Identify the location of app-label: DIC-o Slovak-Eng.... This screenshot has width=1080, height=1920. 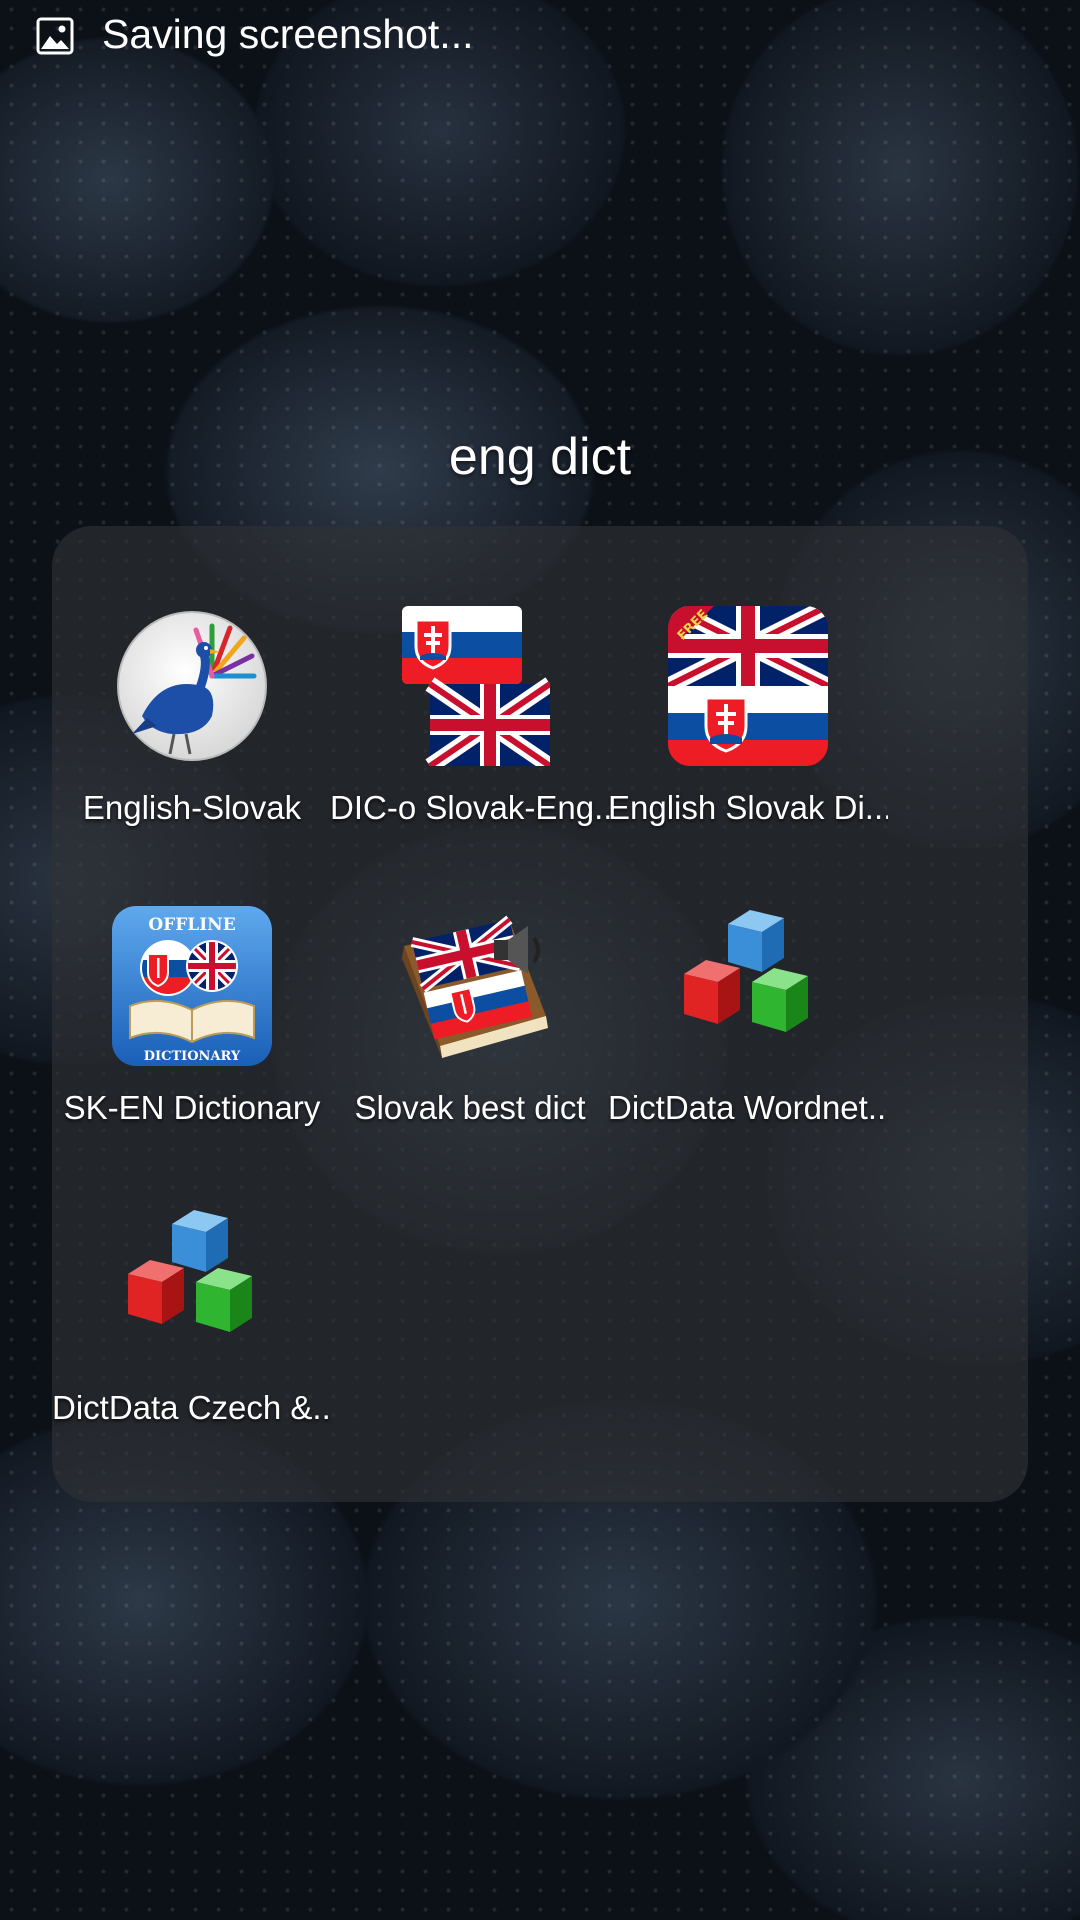
(470, 807).